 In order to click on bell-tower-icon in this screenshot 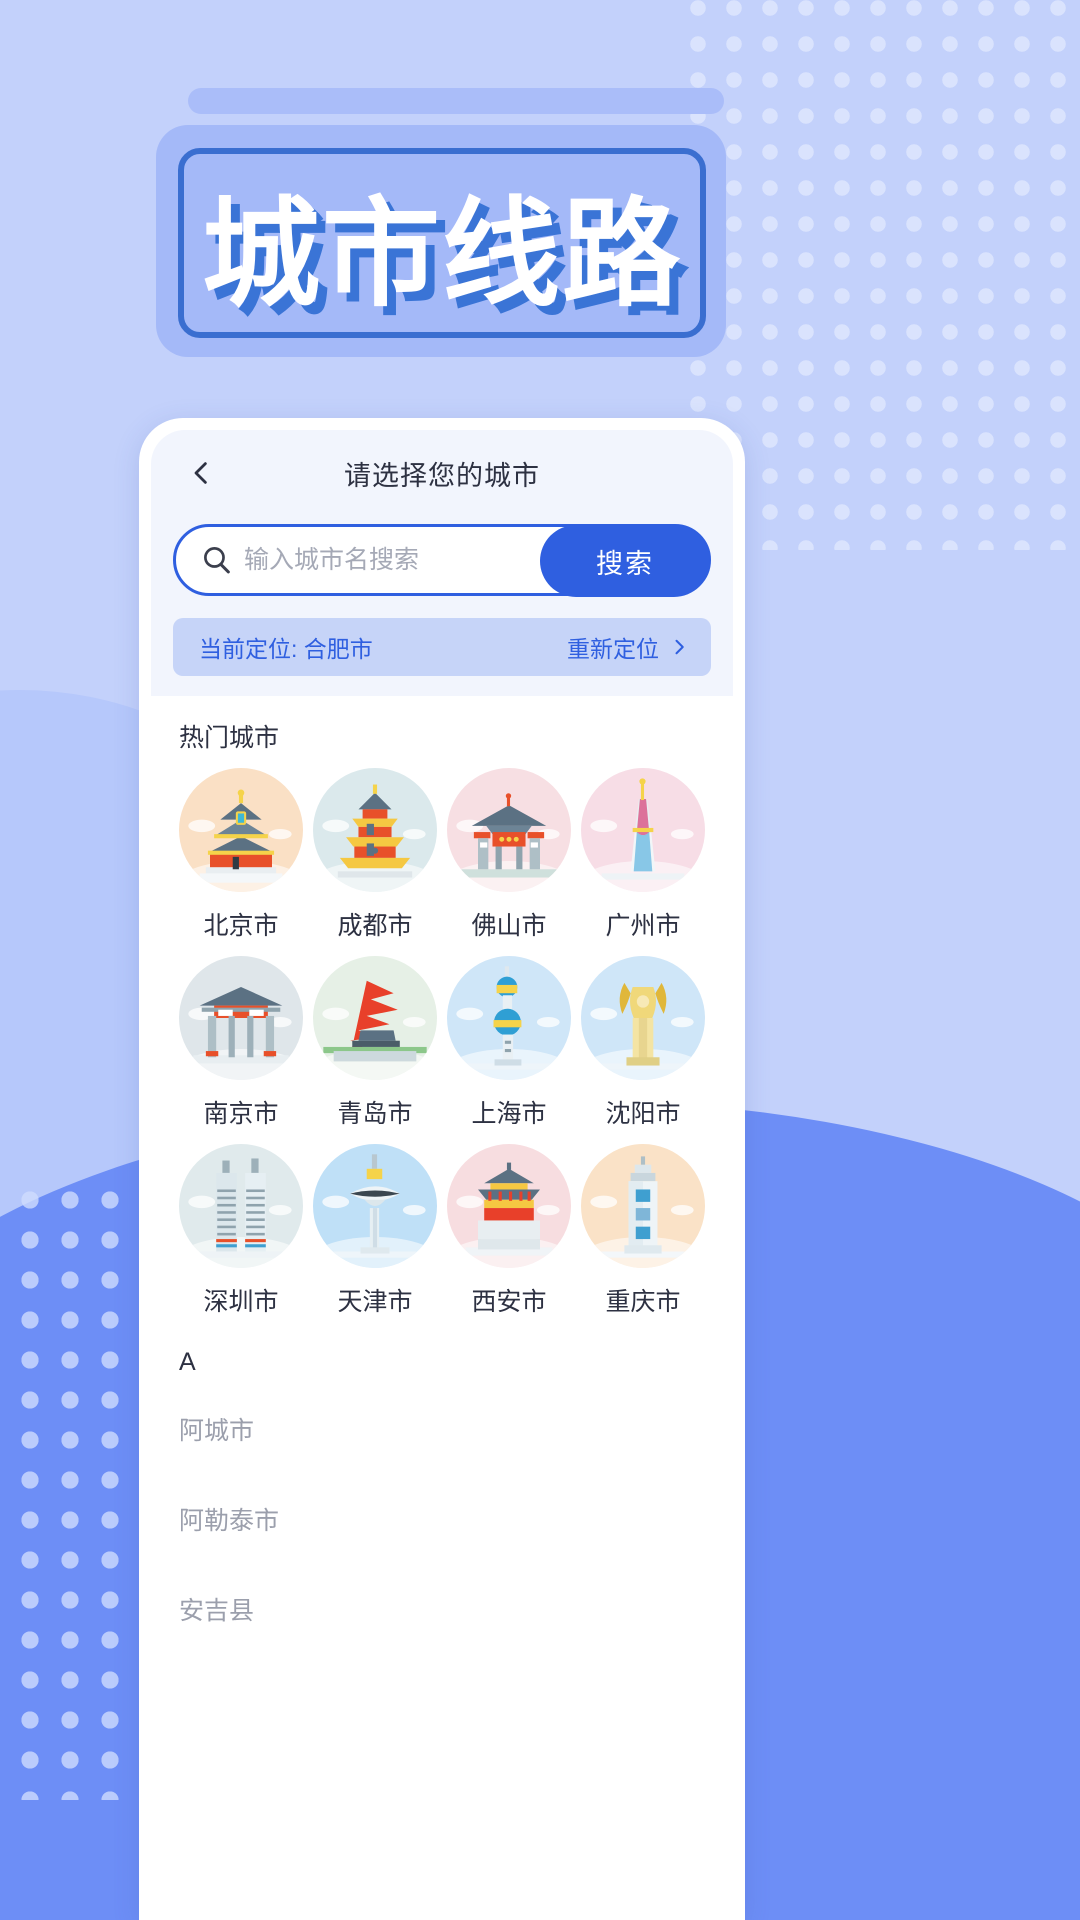, I will do `click(509, 1206)`.